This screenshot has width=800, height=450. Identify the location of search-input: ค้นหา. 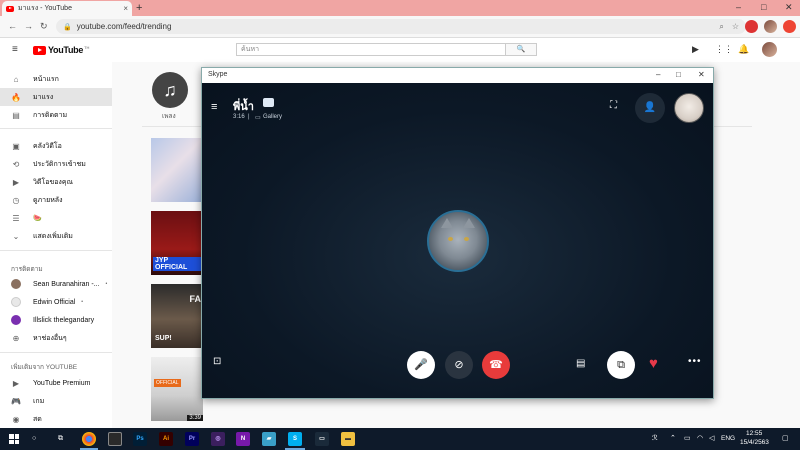
(371, 49).